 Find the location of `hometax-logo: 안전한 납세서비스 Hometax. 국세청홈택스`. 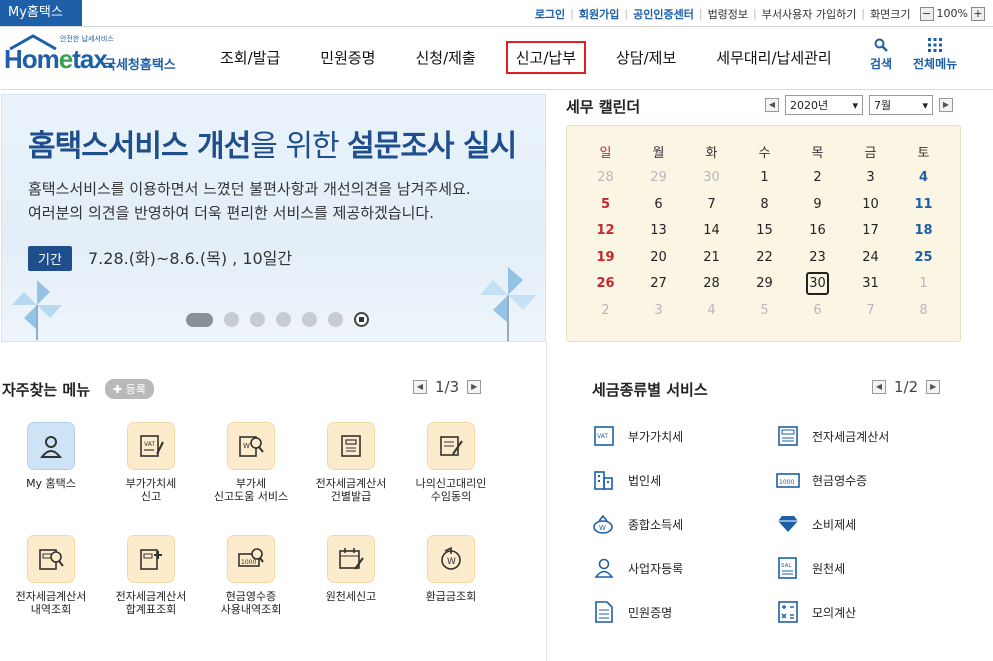

hometax-logo: 안전한 납세서비스 Hometax. 국세청홈택스 is located at coordinates (94, 57).